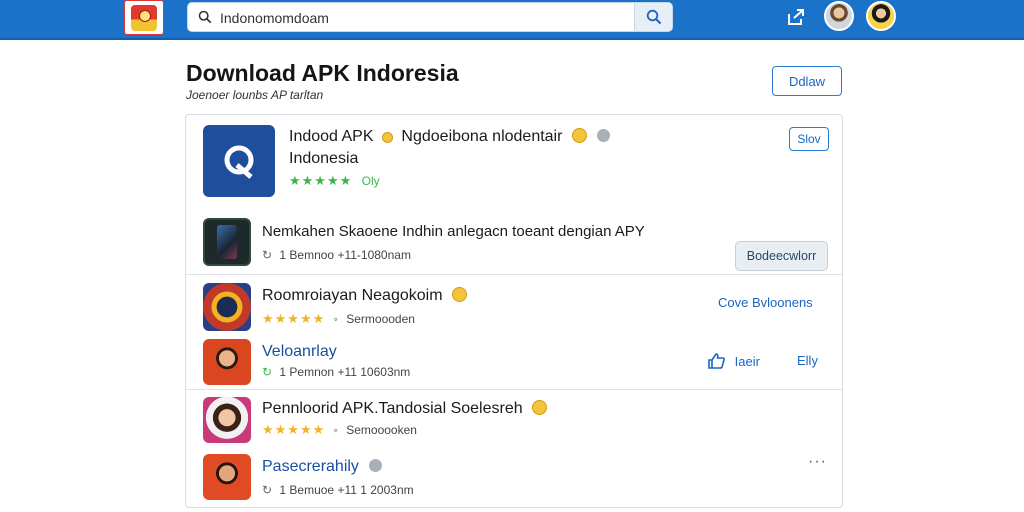 The width and height of the screenshot is (1024, 512). What do you see at coordinates (339, 430) in the screenshot?
I see `app-rating: ★★★★★ ◦ Semooooken` at bounding box center [339, 430].